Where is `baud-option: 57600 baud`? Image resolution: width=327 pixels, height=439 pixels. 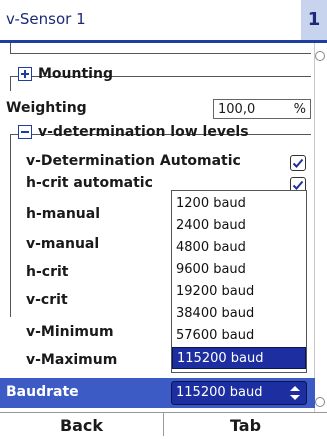 baud-option: 57600 baud is located at coordinates (239, 336).